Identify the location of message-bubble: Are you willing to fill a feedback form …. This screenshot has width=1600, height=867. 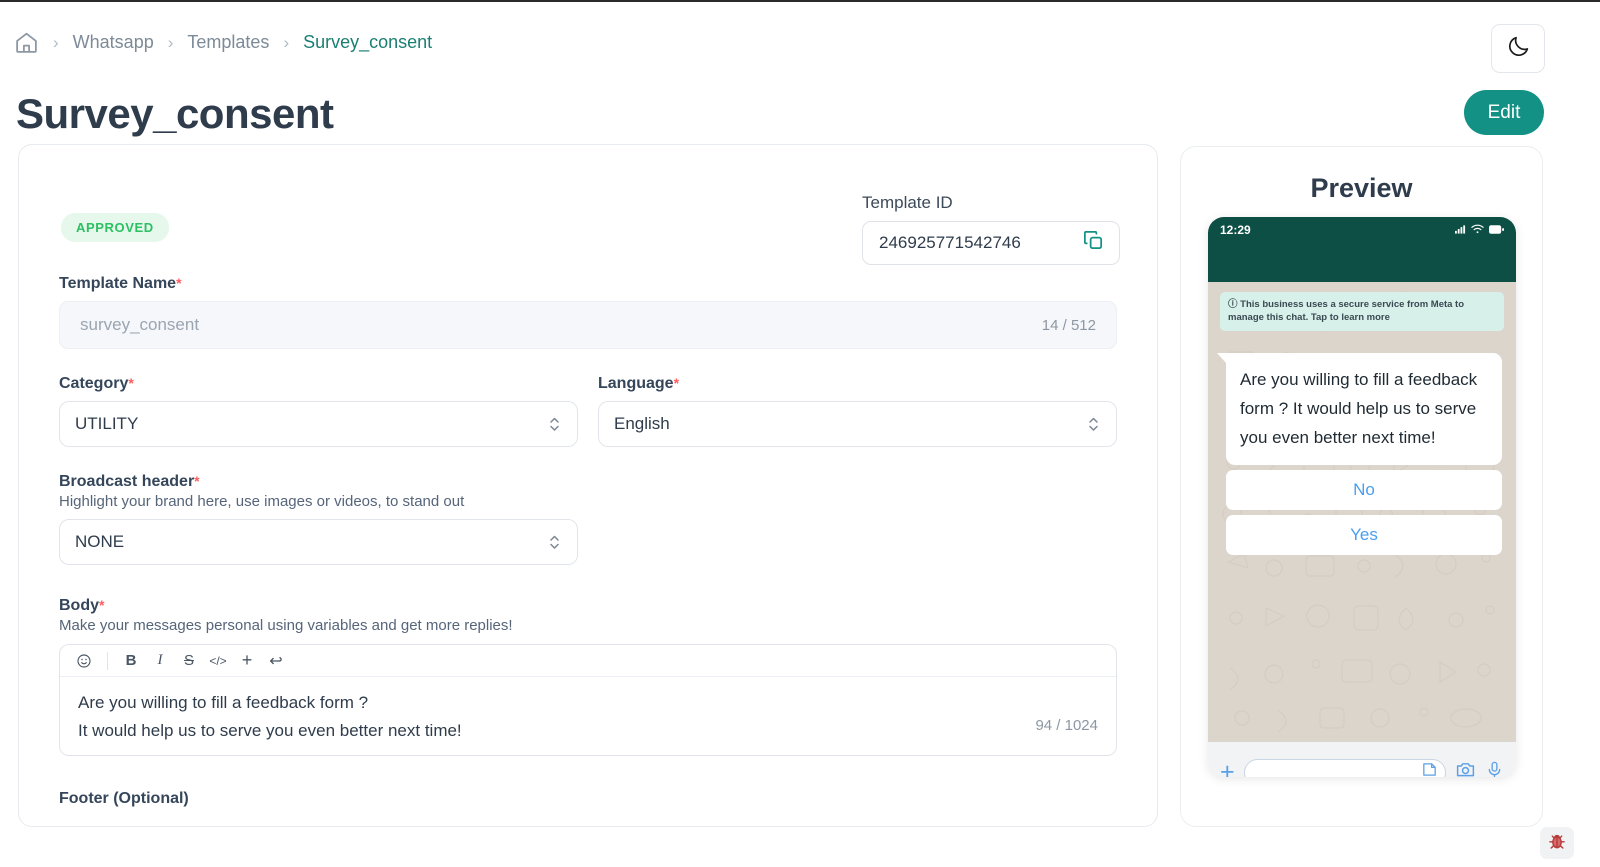
(1359, 409).